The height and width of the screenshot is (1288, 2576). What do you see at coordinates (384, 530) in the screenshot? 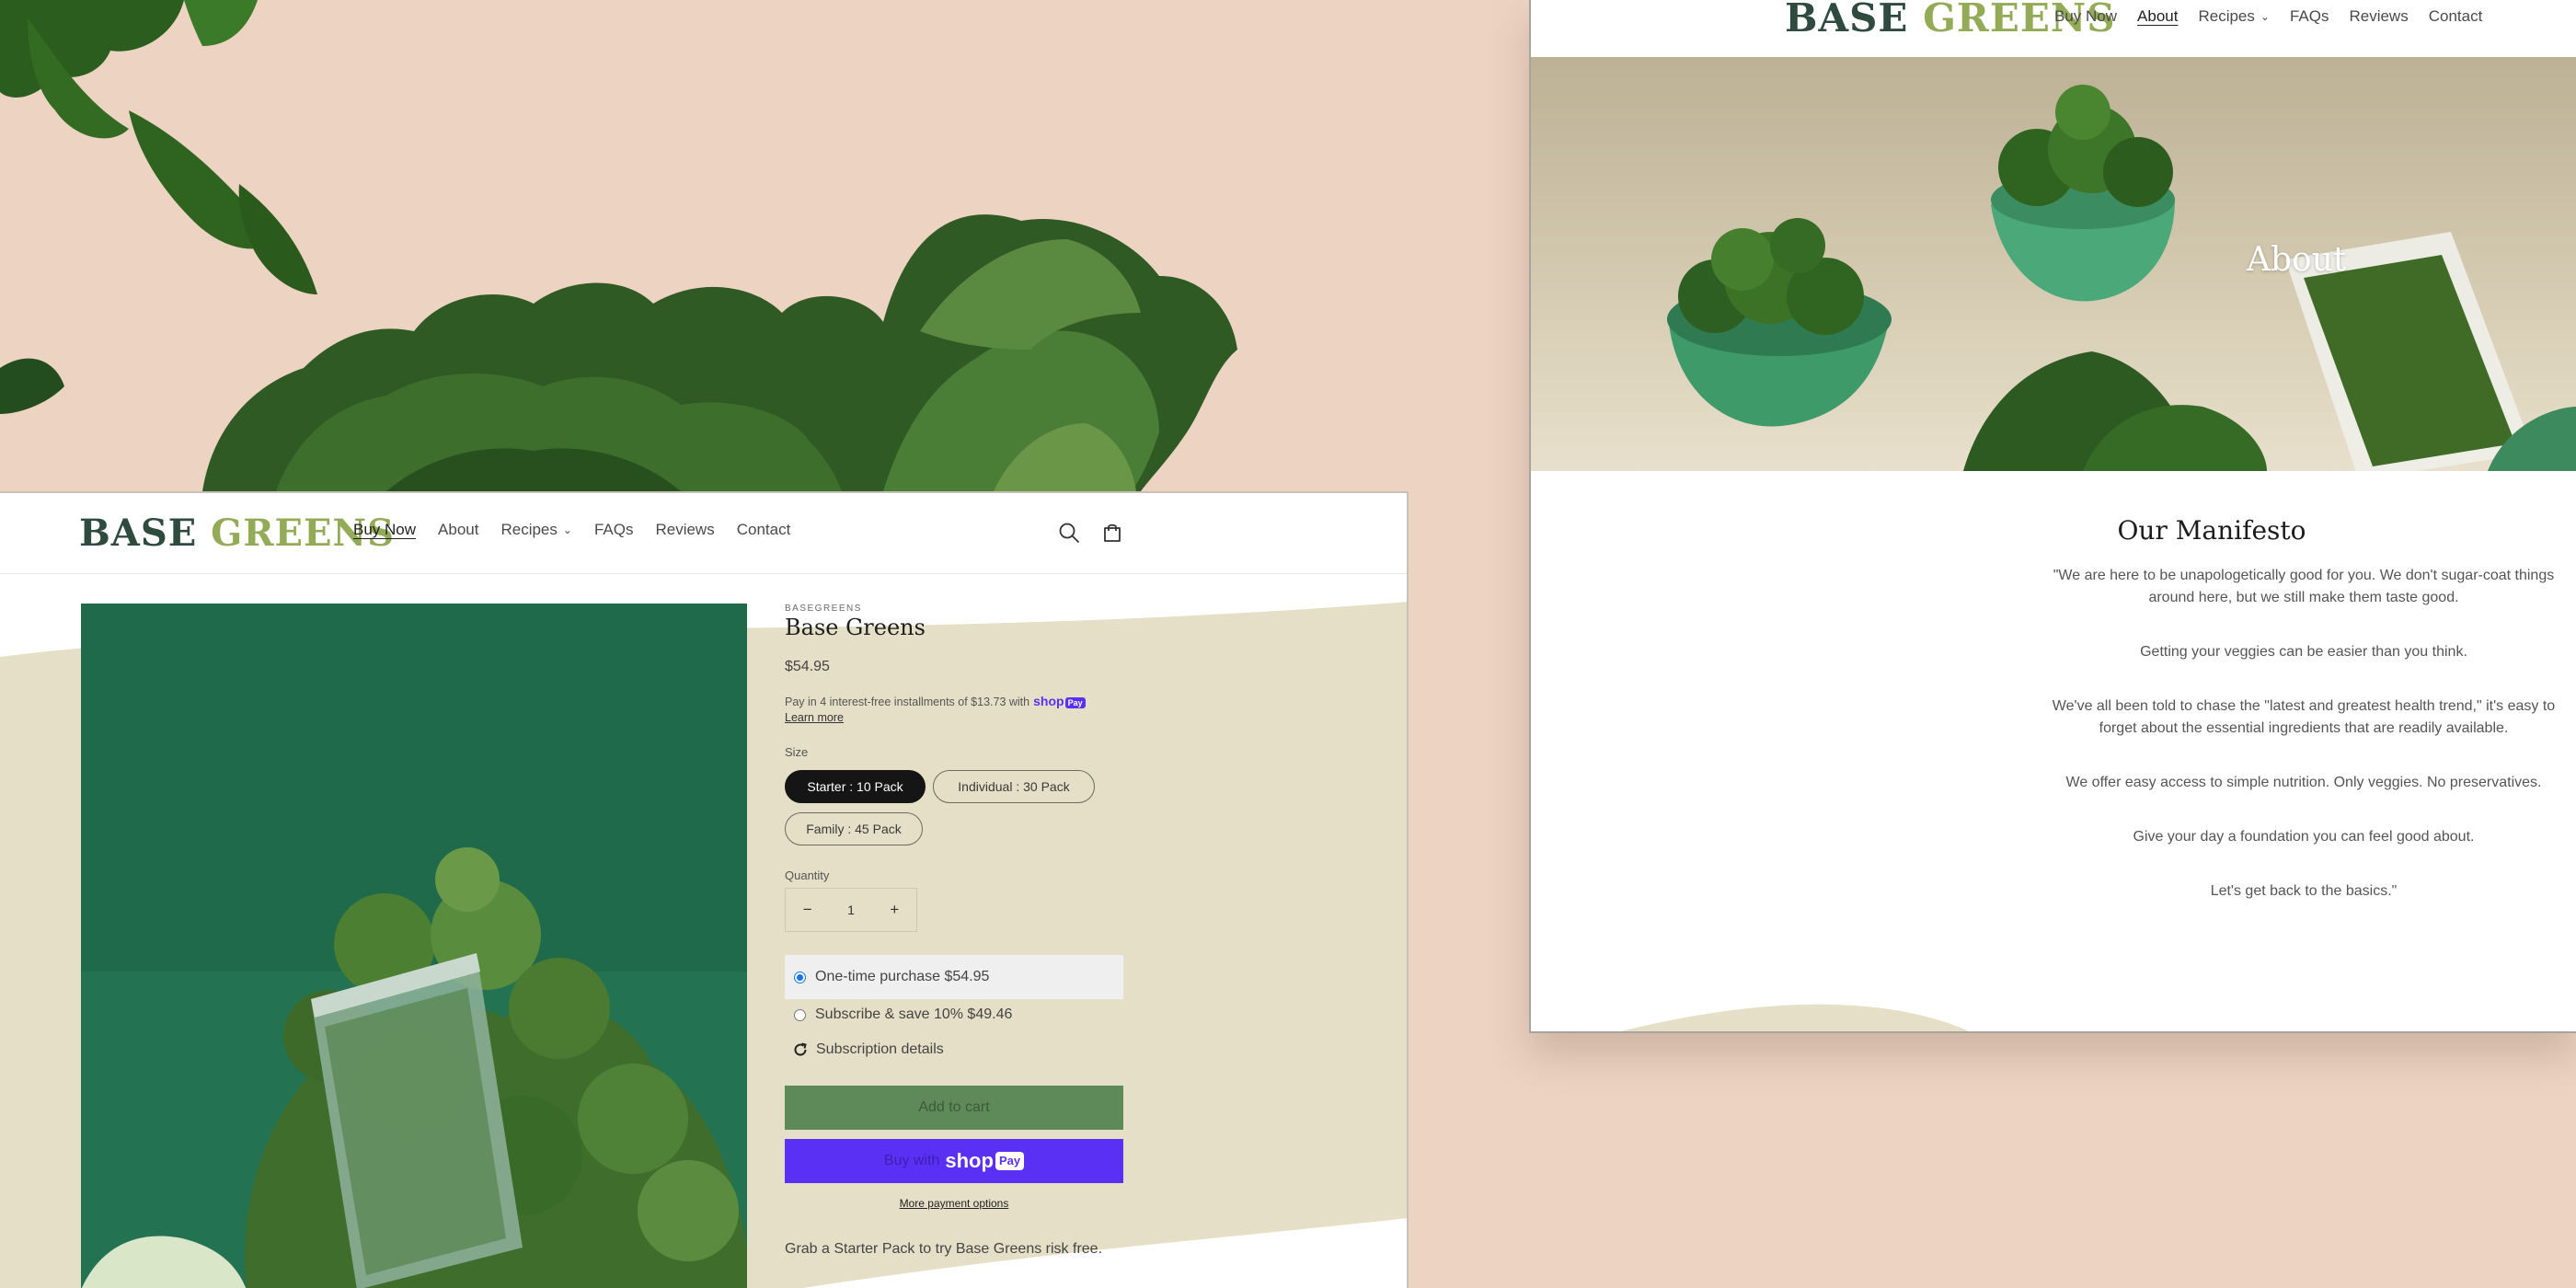
I see `nav-buy-now: Buy Now` at bounding box center [384, 530].